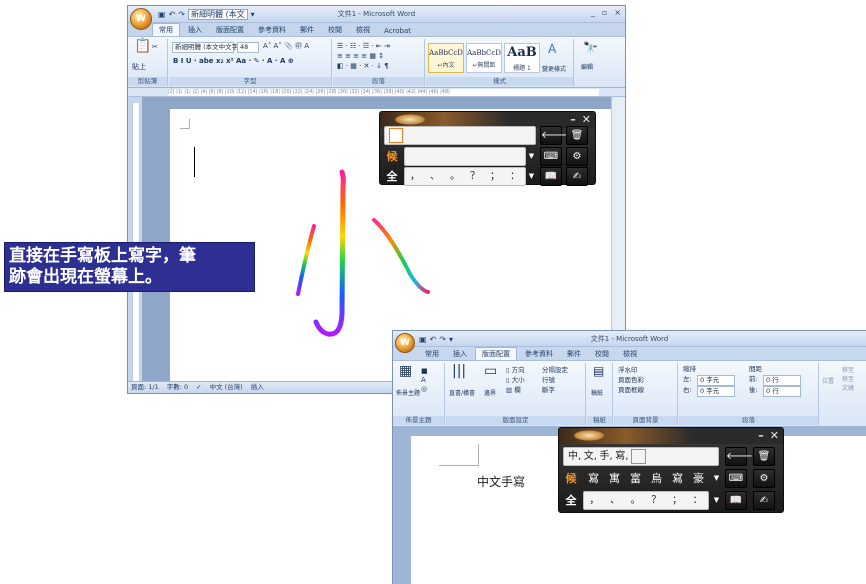 This screenshot has width=866, height=584. Describe the element at coordinates (774, 435) in the screenshot. I see `ime-close-icon-2: ✕` at that location.